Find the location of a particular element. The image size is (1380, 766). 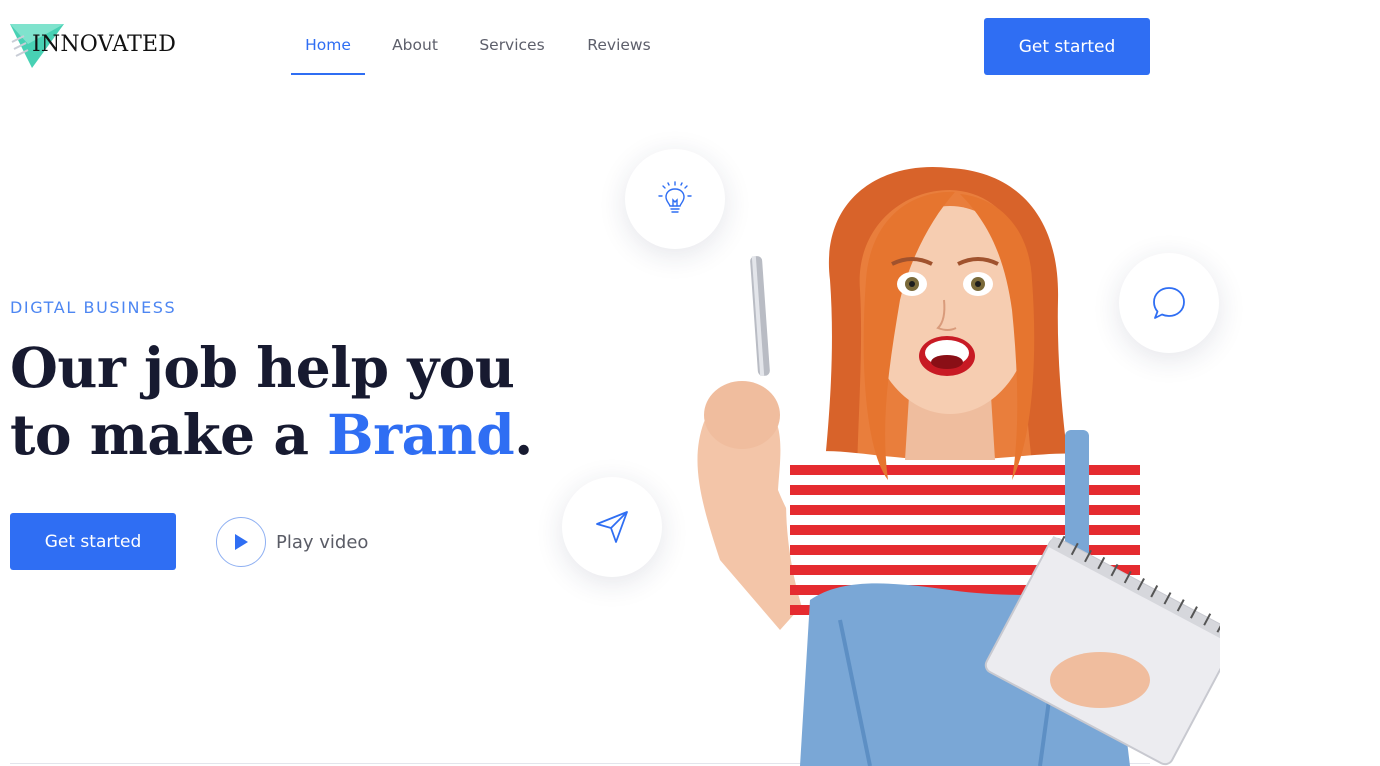

header-get-started-button: Get started is located at coordinates (1067, 46).